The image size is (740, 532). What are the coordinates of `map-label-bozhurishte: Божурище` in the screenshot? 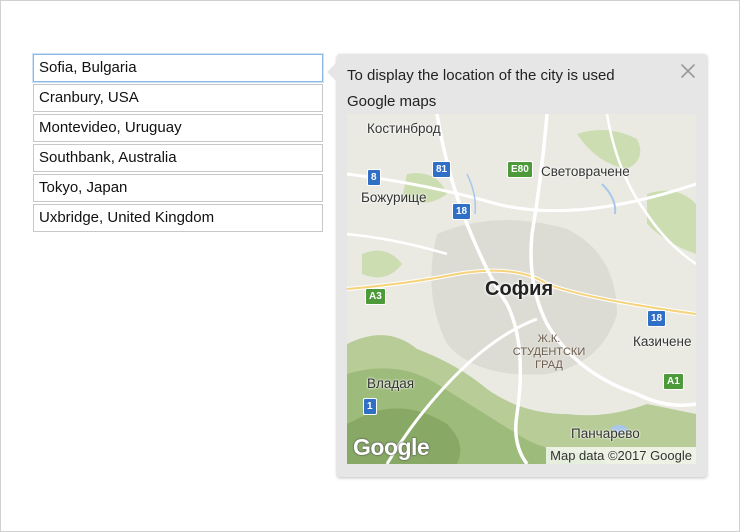 It's located at (394, 197).